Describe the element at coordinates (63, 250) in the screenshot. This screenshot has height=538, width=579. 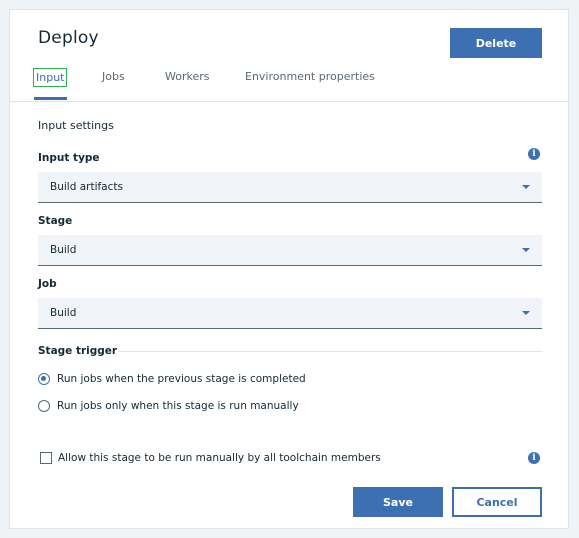
I see `stage-value: Build` at that location.